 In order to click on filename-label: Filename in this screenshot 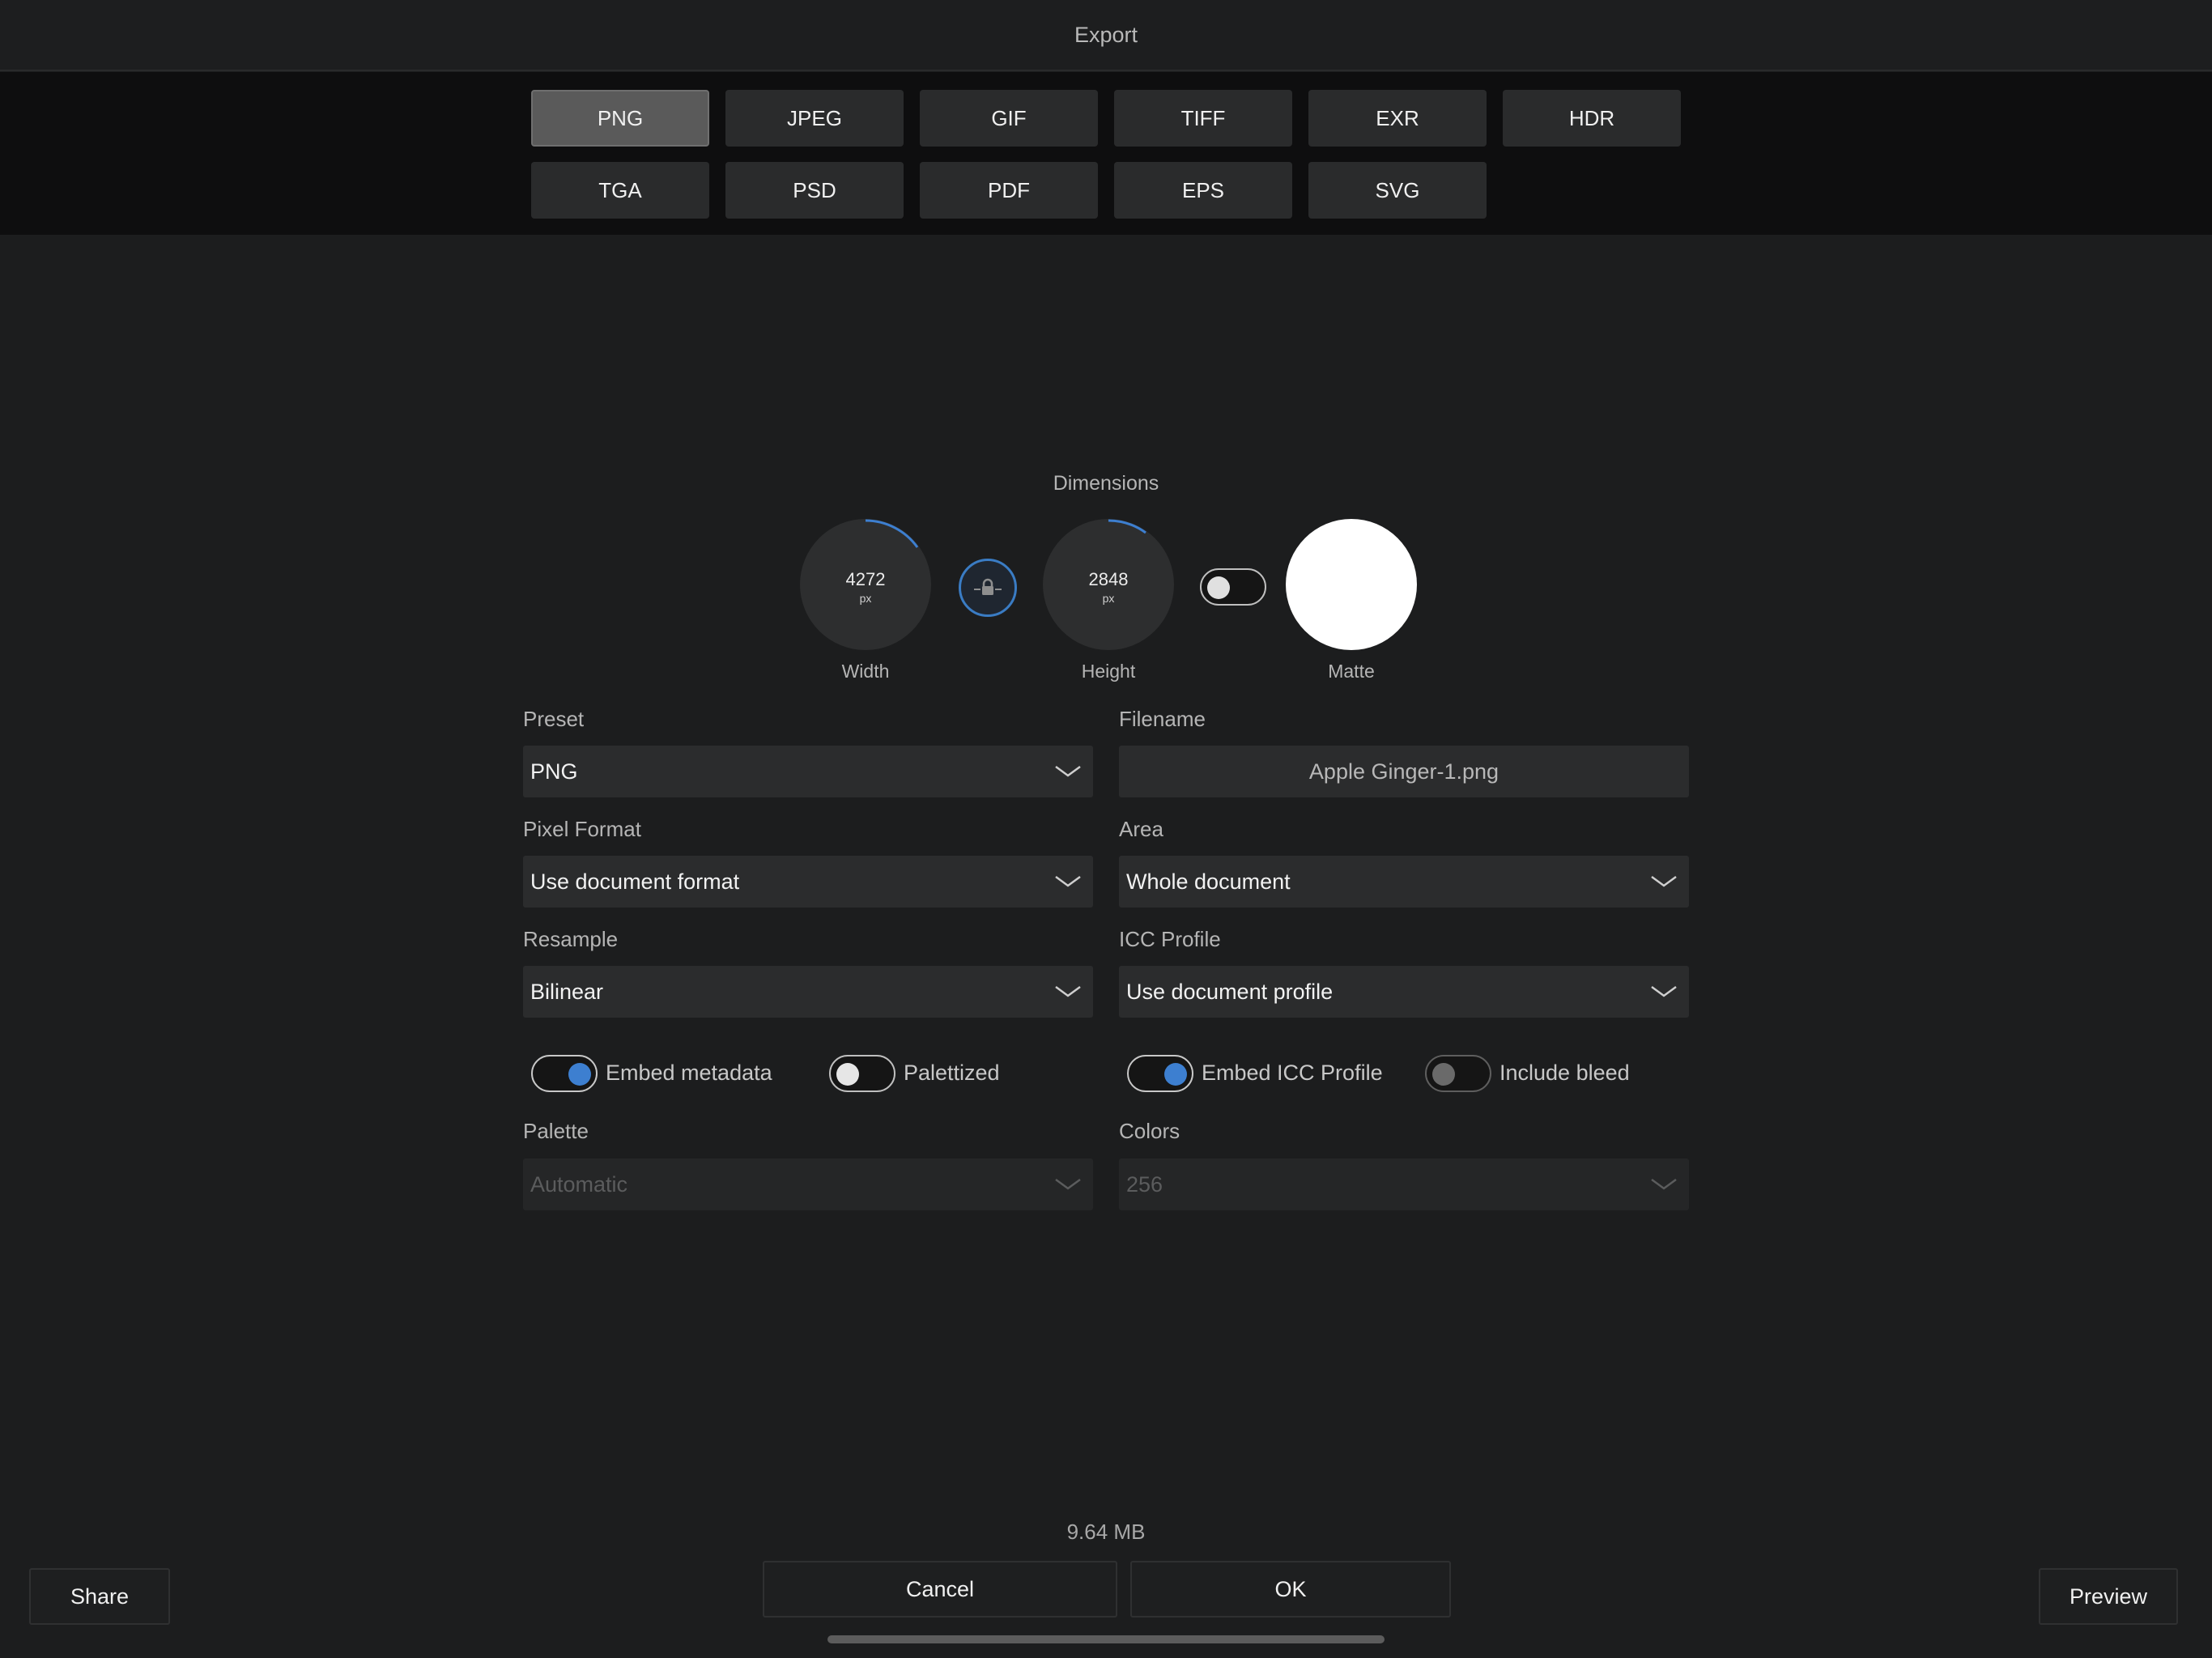, I will do `click(1162, 719)`.